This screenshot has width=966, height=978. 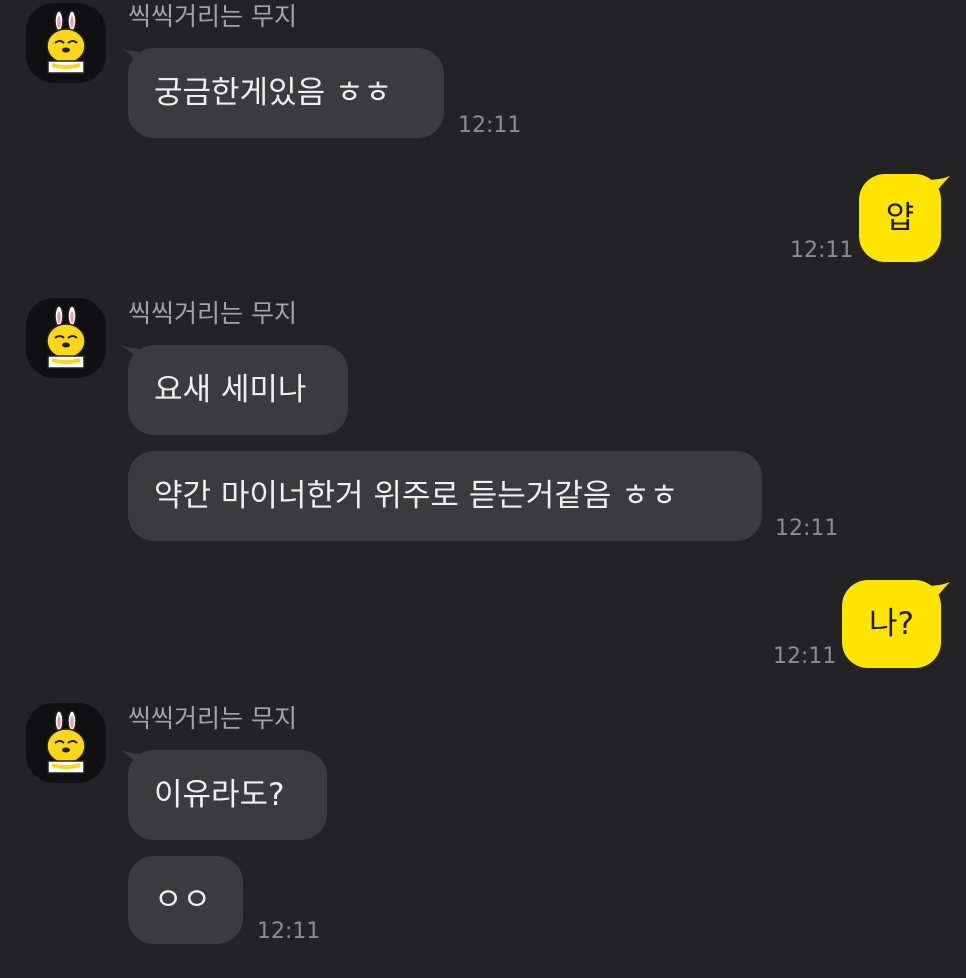 I want to click on message-text: 이유라도?, so click(x=219, y=795).